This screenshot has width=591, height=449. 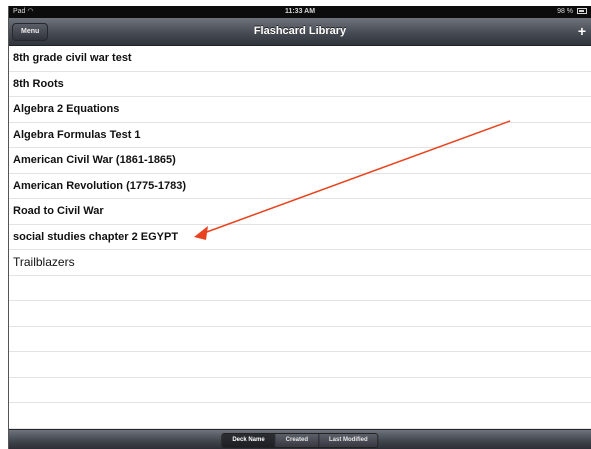 I want to click on battery-icon, so click(x=582, y=11).